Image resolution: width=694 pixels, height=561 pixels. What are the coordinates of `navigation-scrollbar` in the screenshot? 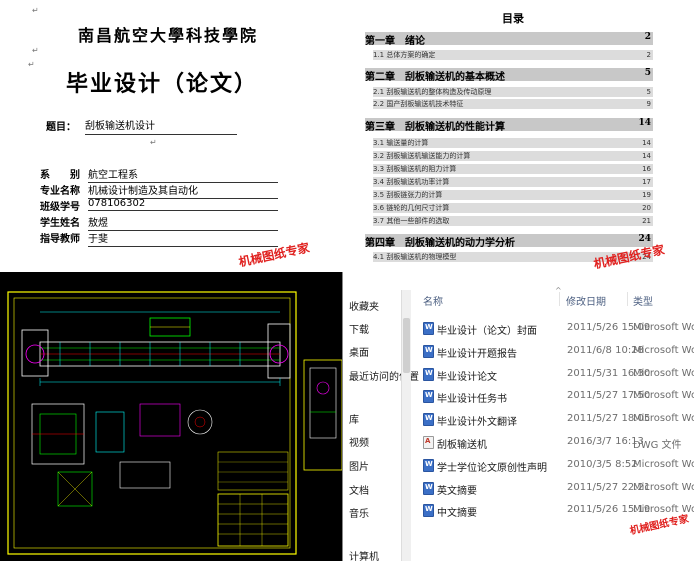 It's located at (406, 425).